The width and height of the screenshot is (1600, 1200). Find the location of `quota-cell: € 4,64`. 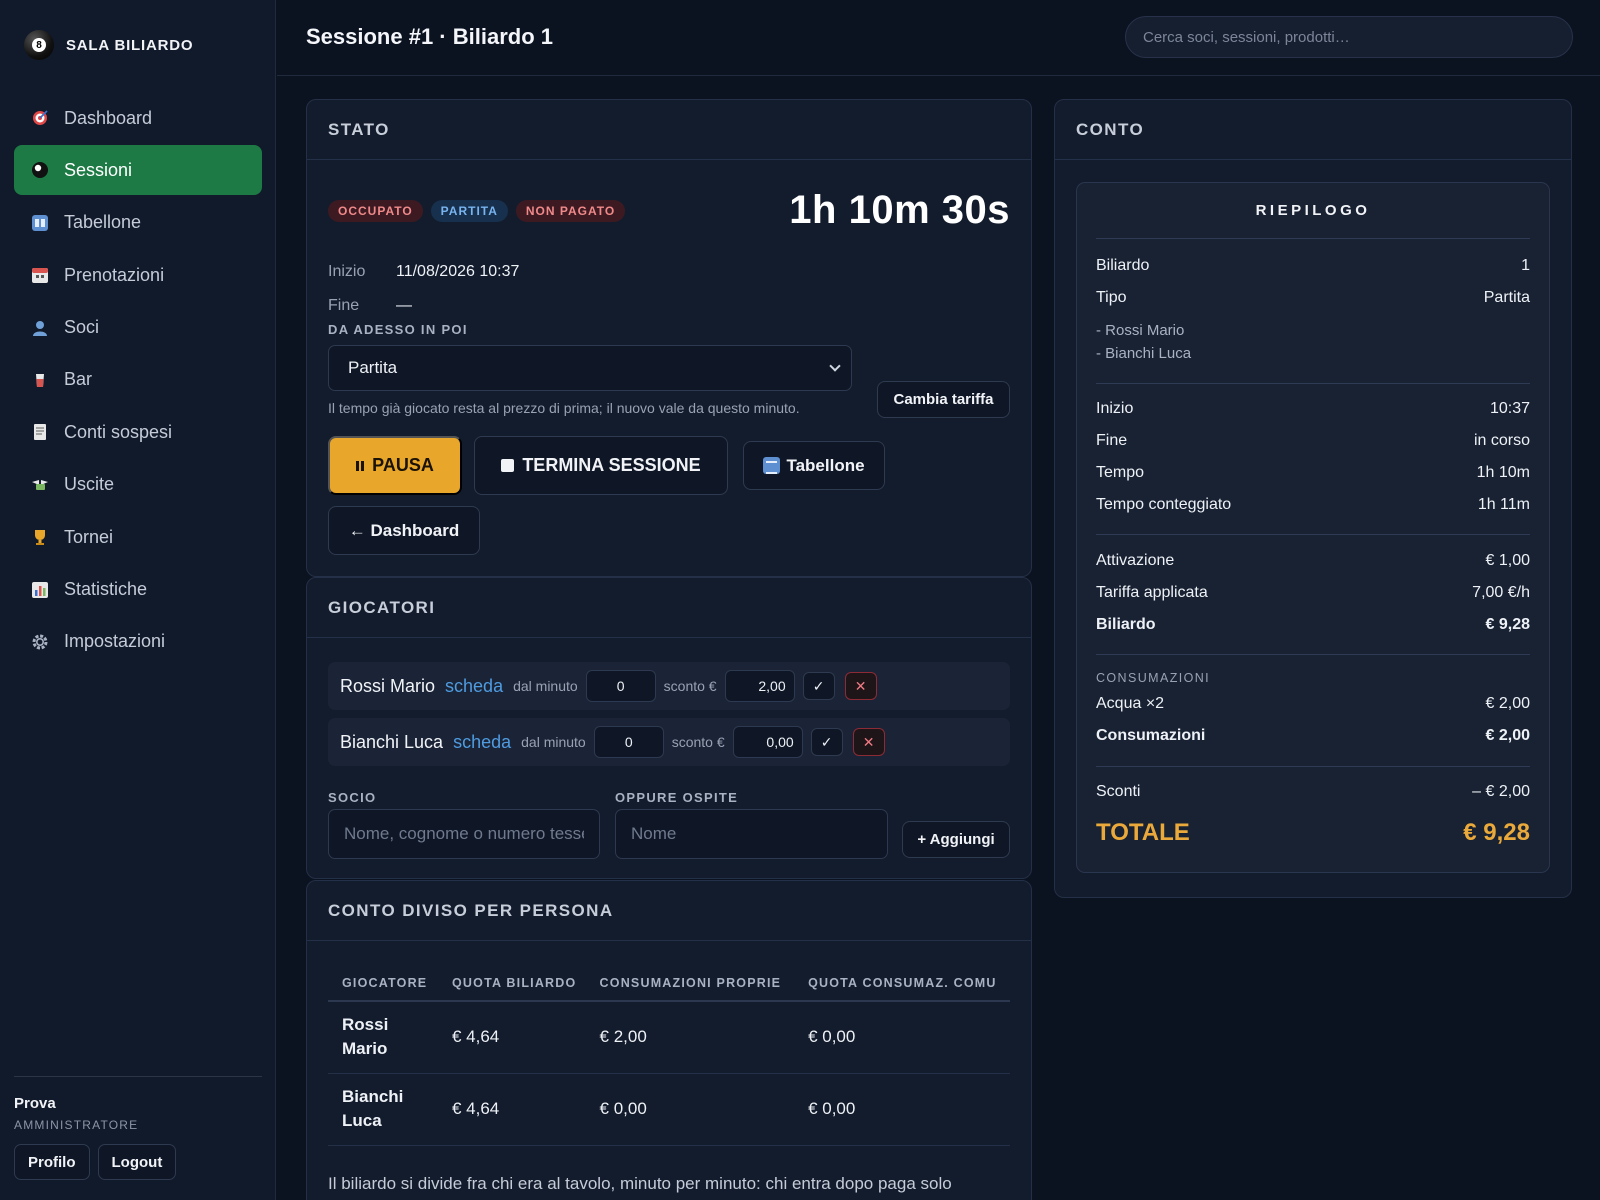

quota-cell: € 4,64 is located at coordinates (512, 1037).